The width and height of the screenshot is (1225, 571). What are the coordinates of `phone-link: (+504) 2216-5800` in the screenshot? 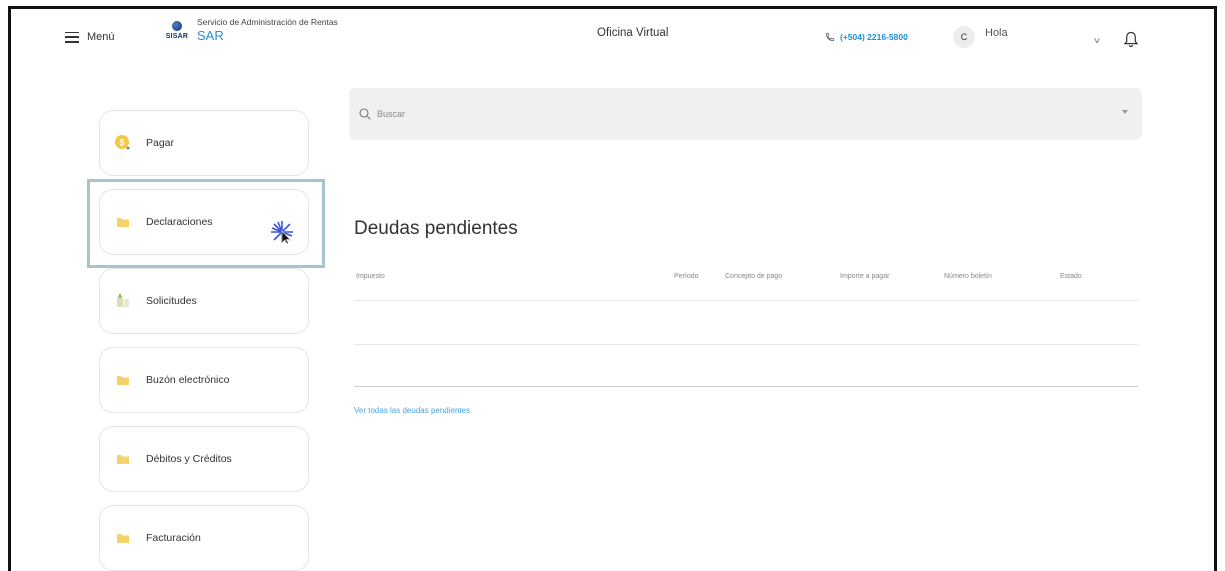 It's located at (866, 37).